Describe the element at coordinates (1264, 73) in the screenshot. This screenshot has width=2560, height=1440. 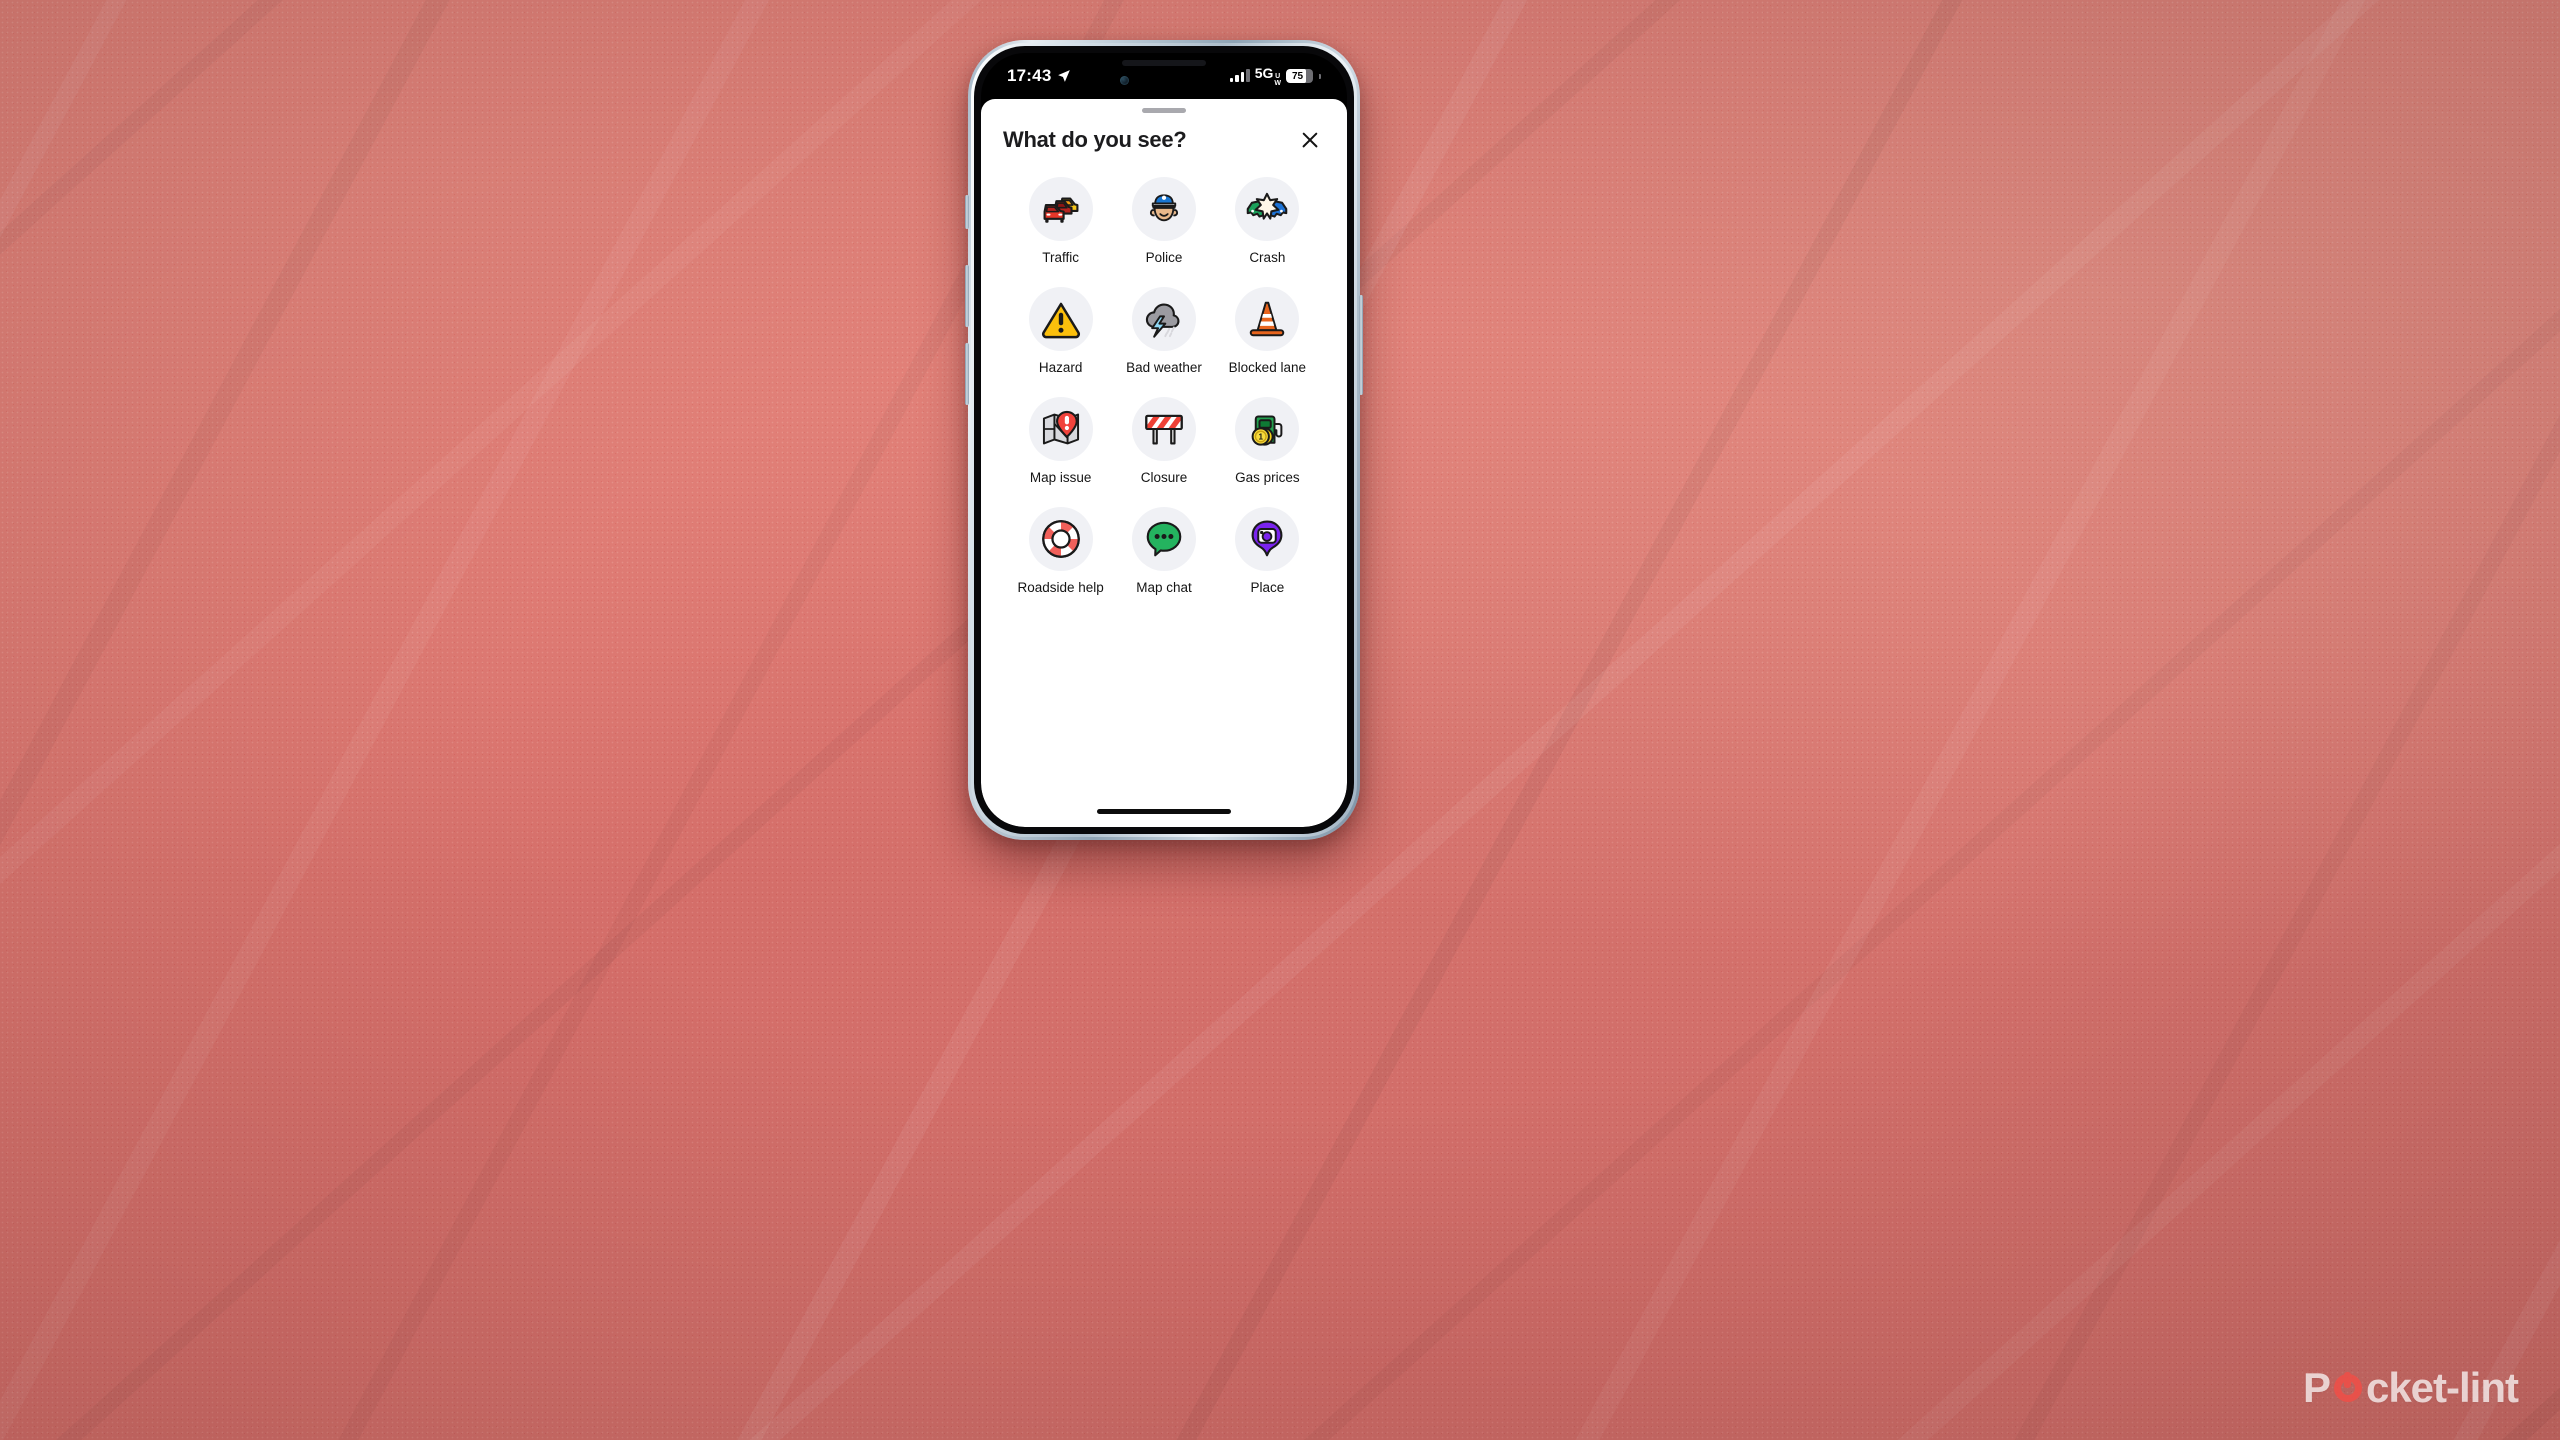
I see `network-type: 5G` at that location.